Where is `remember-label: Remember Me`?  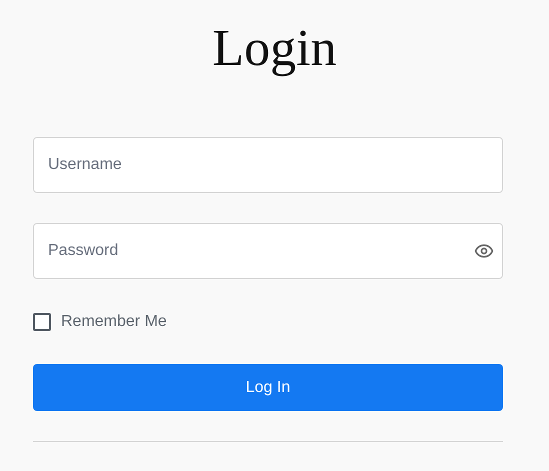 remember-label: Remember Me is located at coordinates (114, 322).